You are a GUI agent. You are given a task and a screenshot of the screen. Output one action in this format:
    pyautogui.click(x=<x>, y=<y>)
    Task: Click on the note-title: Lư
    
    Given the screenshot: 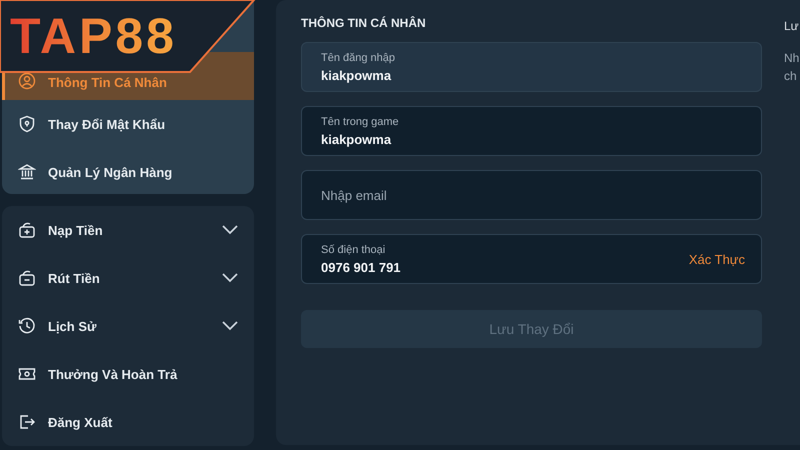 What is the action you would take?
    pyautogui.click(x=792, y=26)
    